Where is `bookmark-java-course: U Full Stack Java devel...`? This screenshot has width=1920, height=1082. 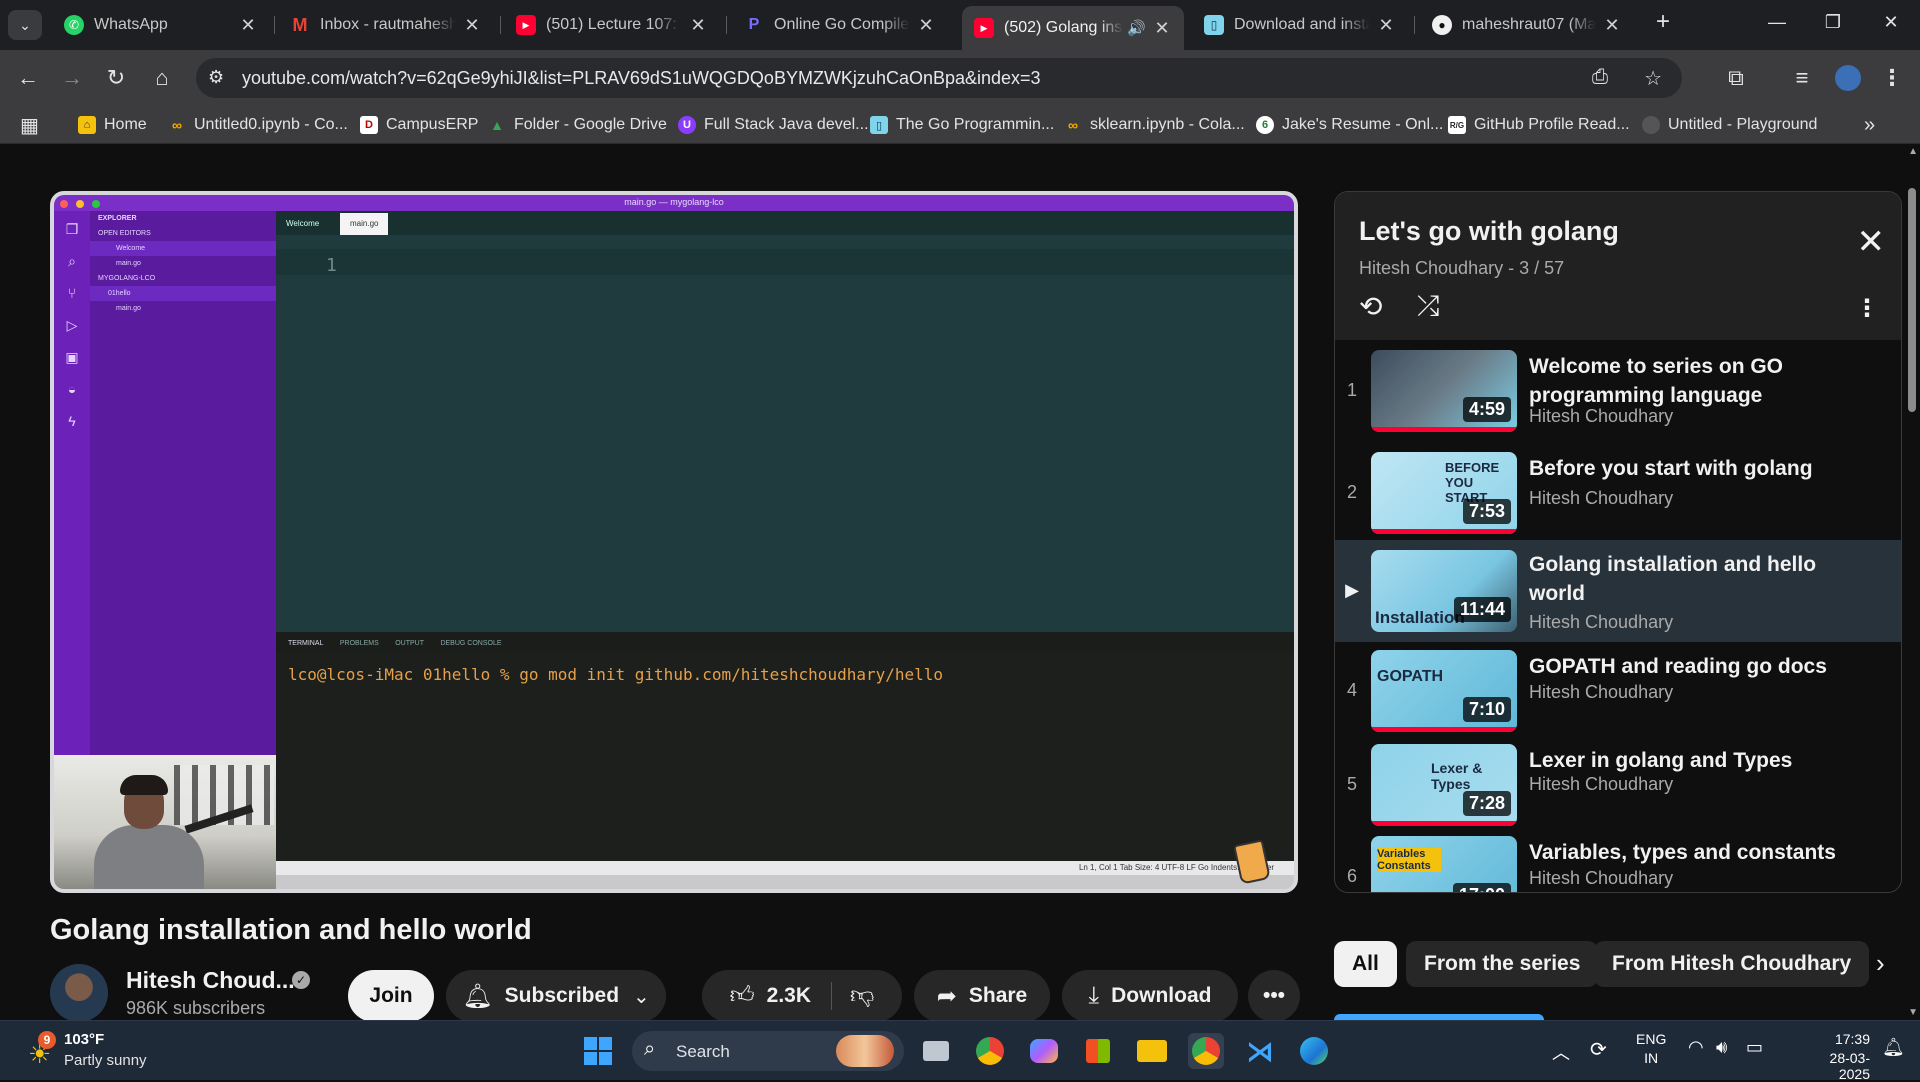 bookmark-java-course: U Full Stack Java devel... is located at coordinates (773, 125).